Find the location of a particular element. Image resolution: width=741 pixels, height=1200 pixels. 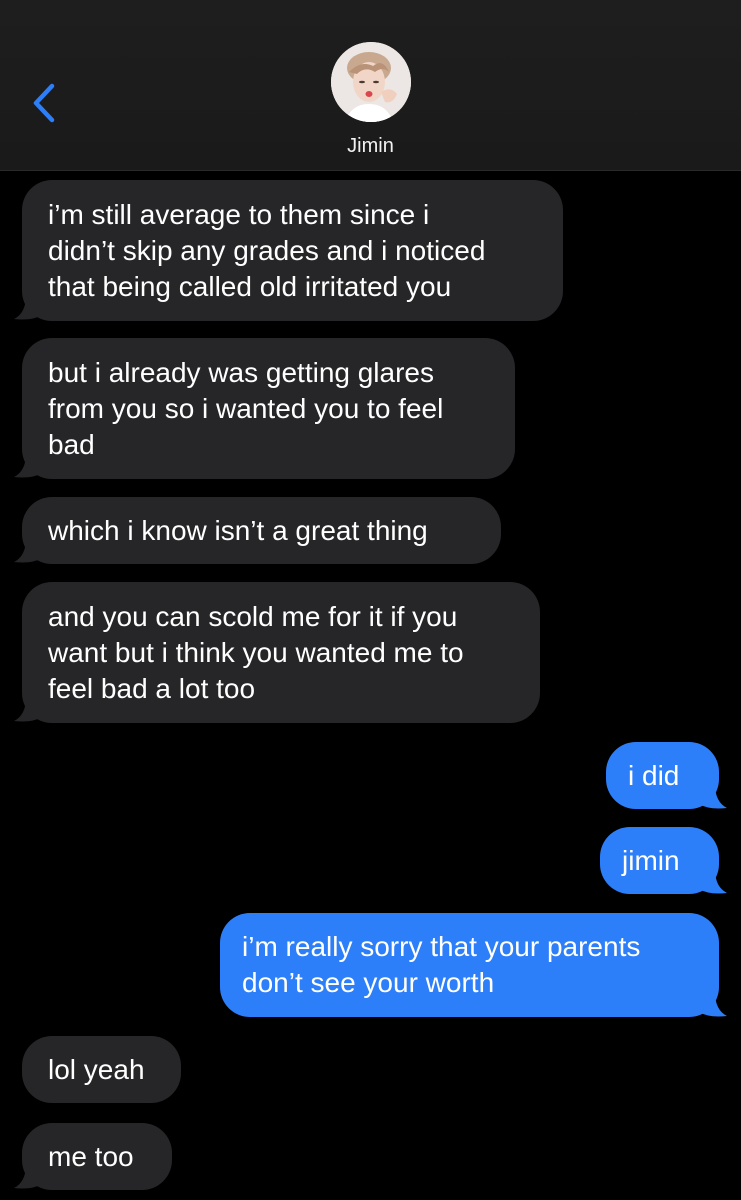

message-bubble-incoming: lol yeah is located at coordinates (101, 1069).